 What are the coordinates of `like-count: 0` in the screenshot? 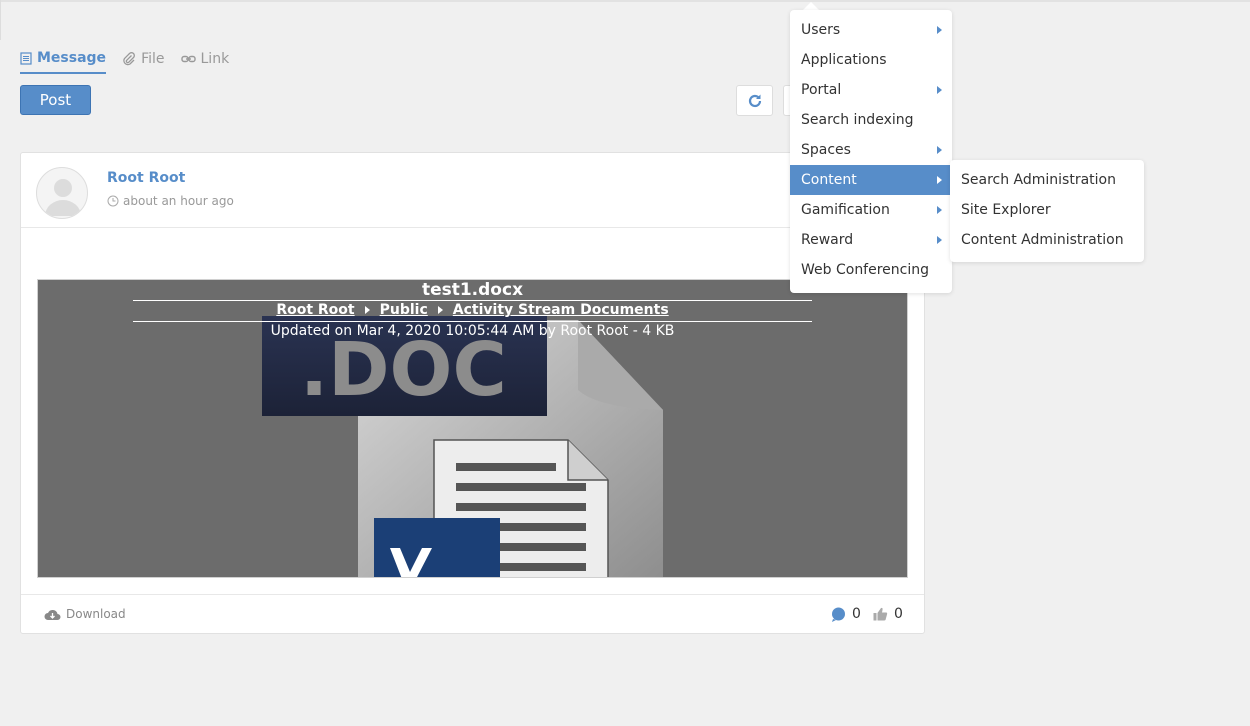 It's located at (898, 614).